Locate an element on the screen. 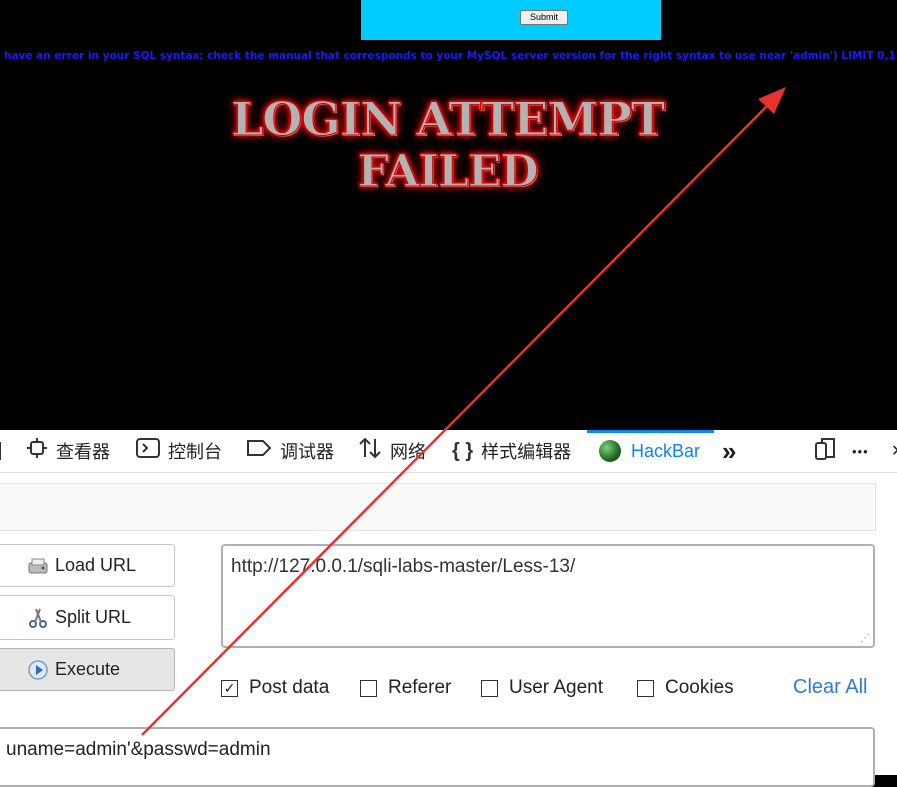 The height and width of the screenshot is (787, 897). tab-debugger: 调试器 is located at coordinates (290, 451).